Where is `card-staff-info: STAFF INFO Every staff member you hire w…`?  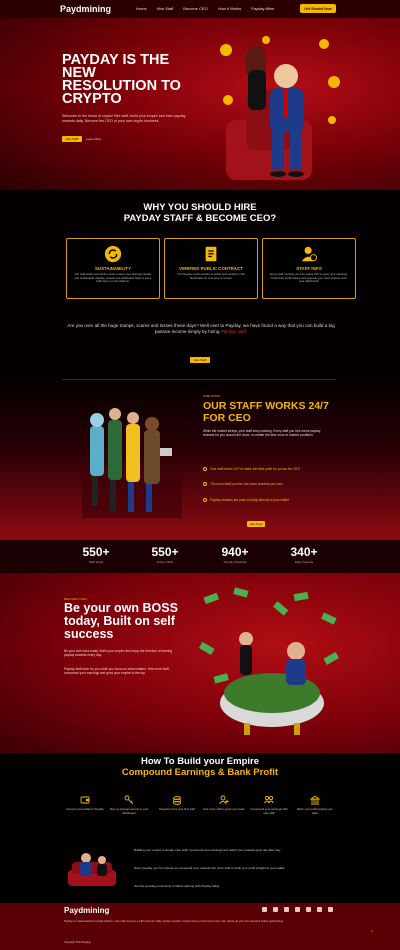
card-staff-info: STAFF INFO Every staff member you hire w… is located at coordinates (309, 268).